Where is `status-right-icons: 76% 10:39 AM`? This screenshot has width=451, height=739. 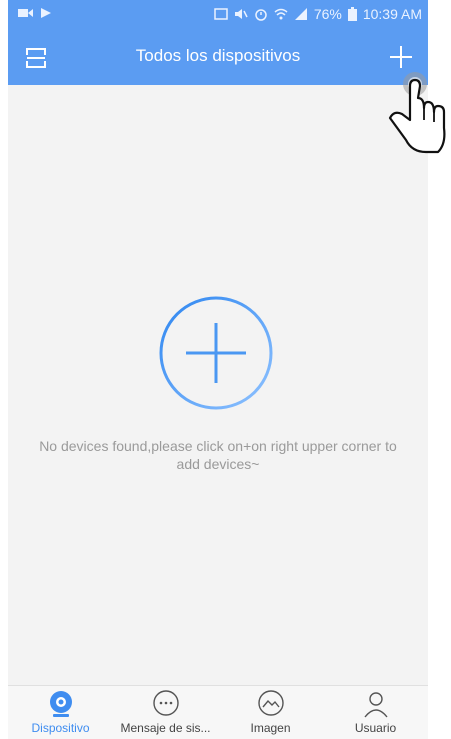
status-right-icons: 76% 10:39 AM is located at coordinates (318, 14).